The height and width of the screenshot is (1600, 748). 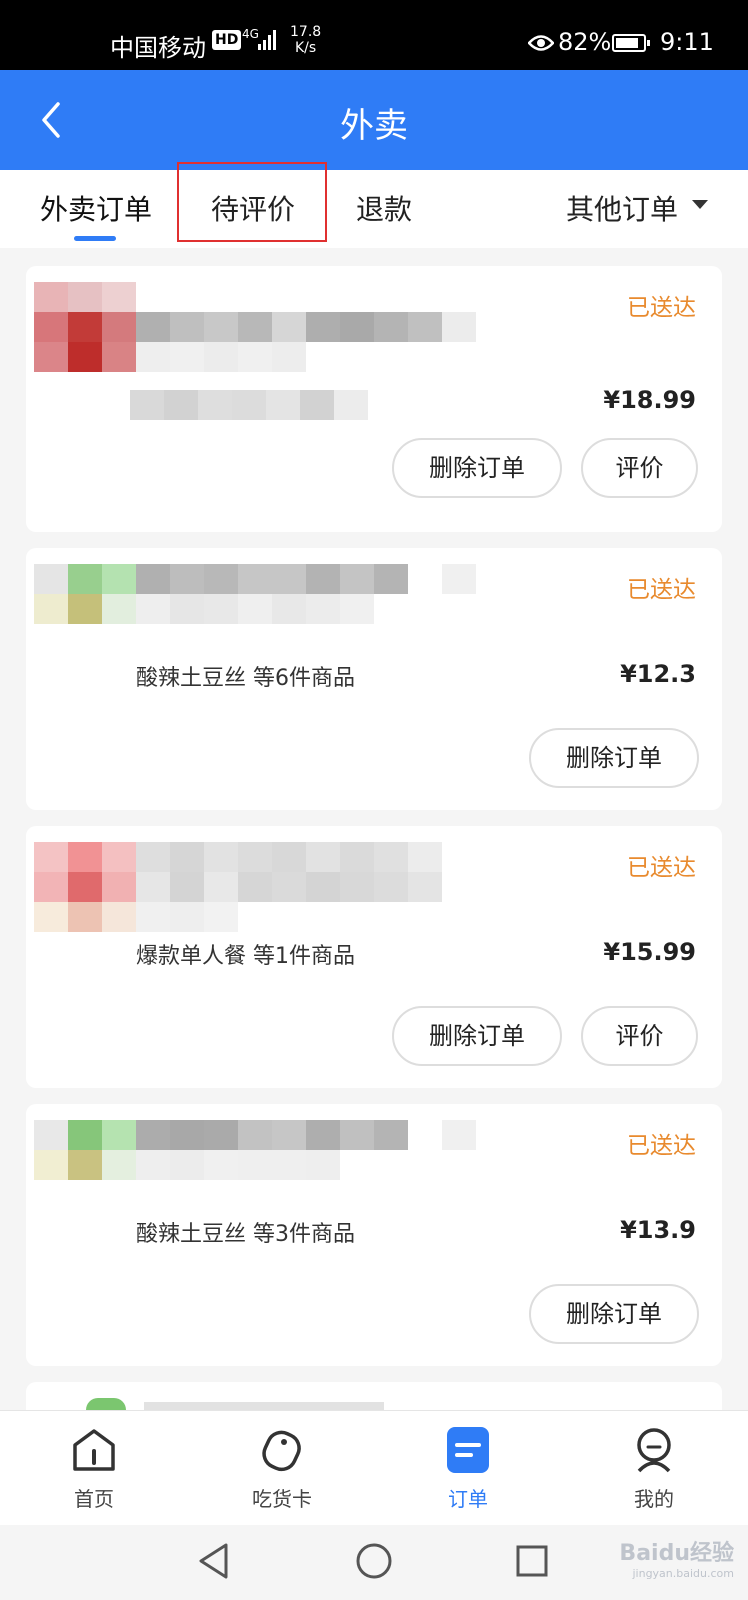 What do you see at coordinates (631, 43) in the screenshot?
I see `battery-icon` at bounding box center [631, 43].